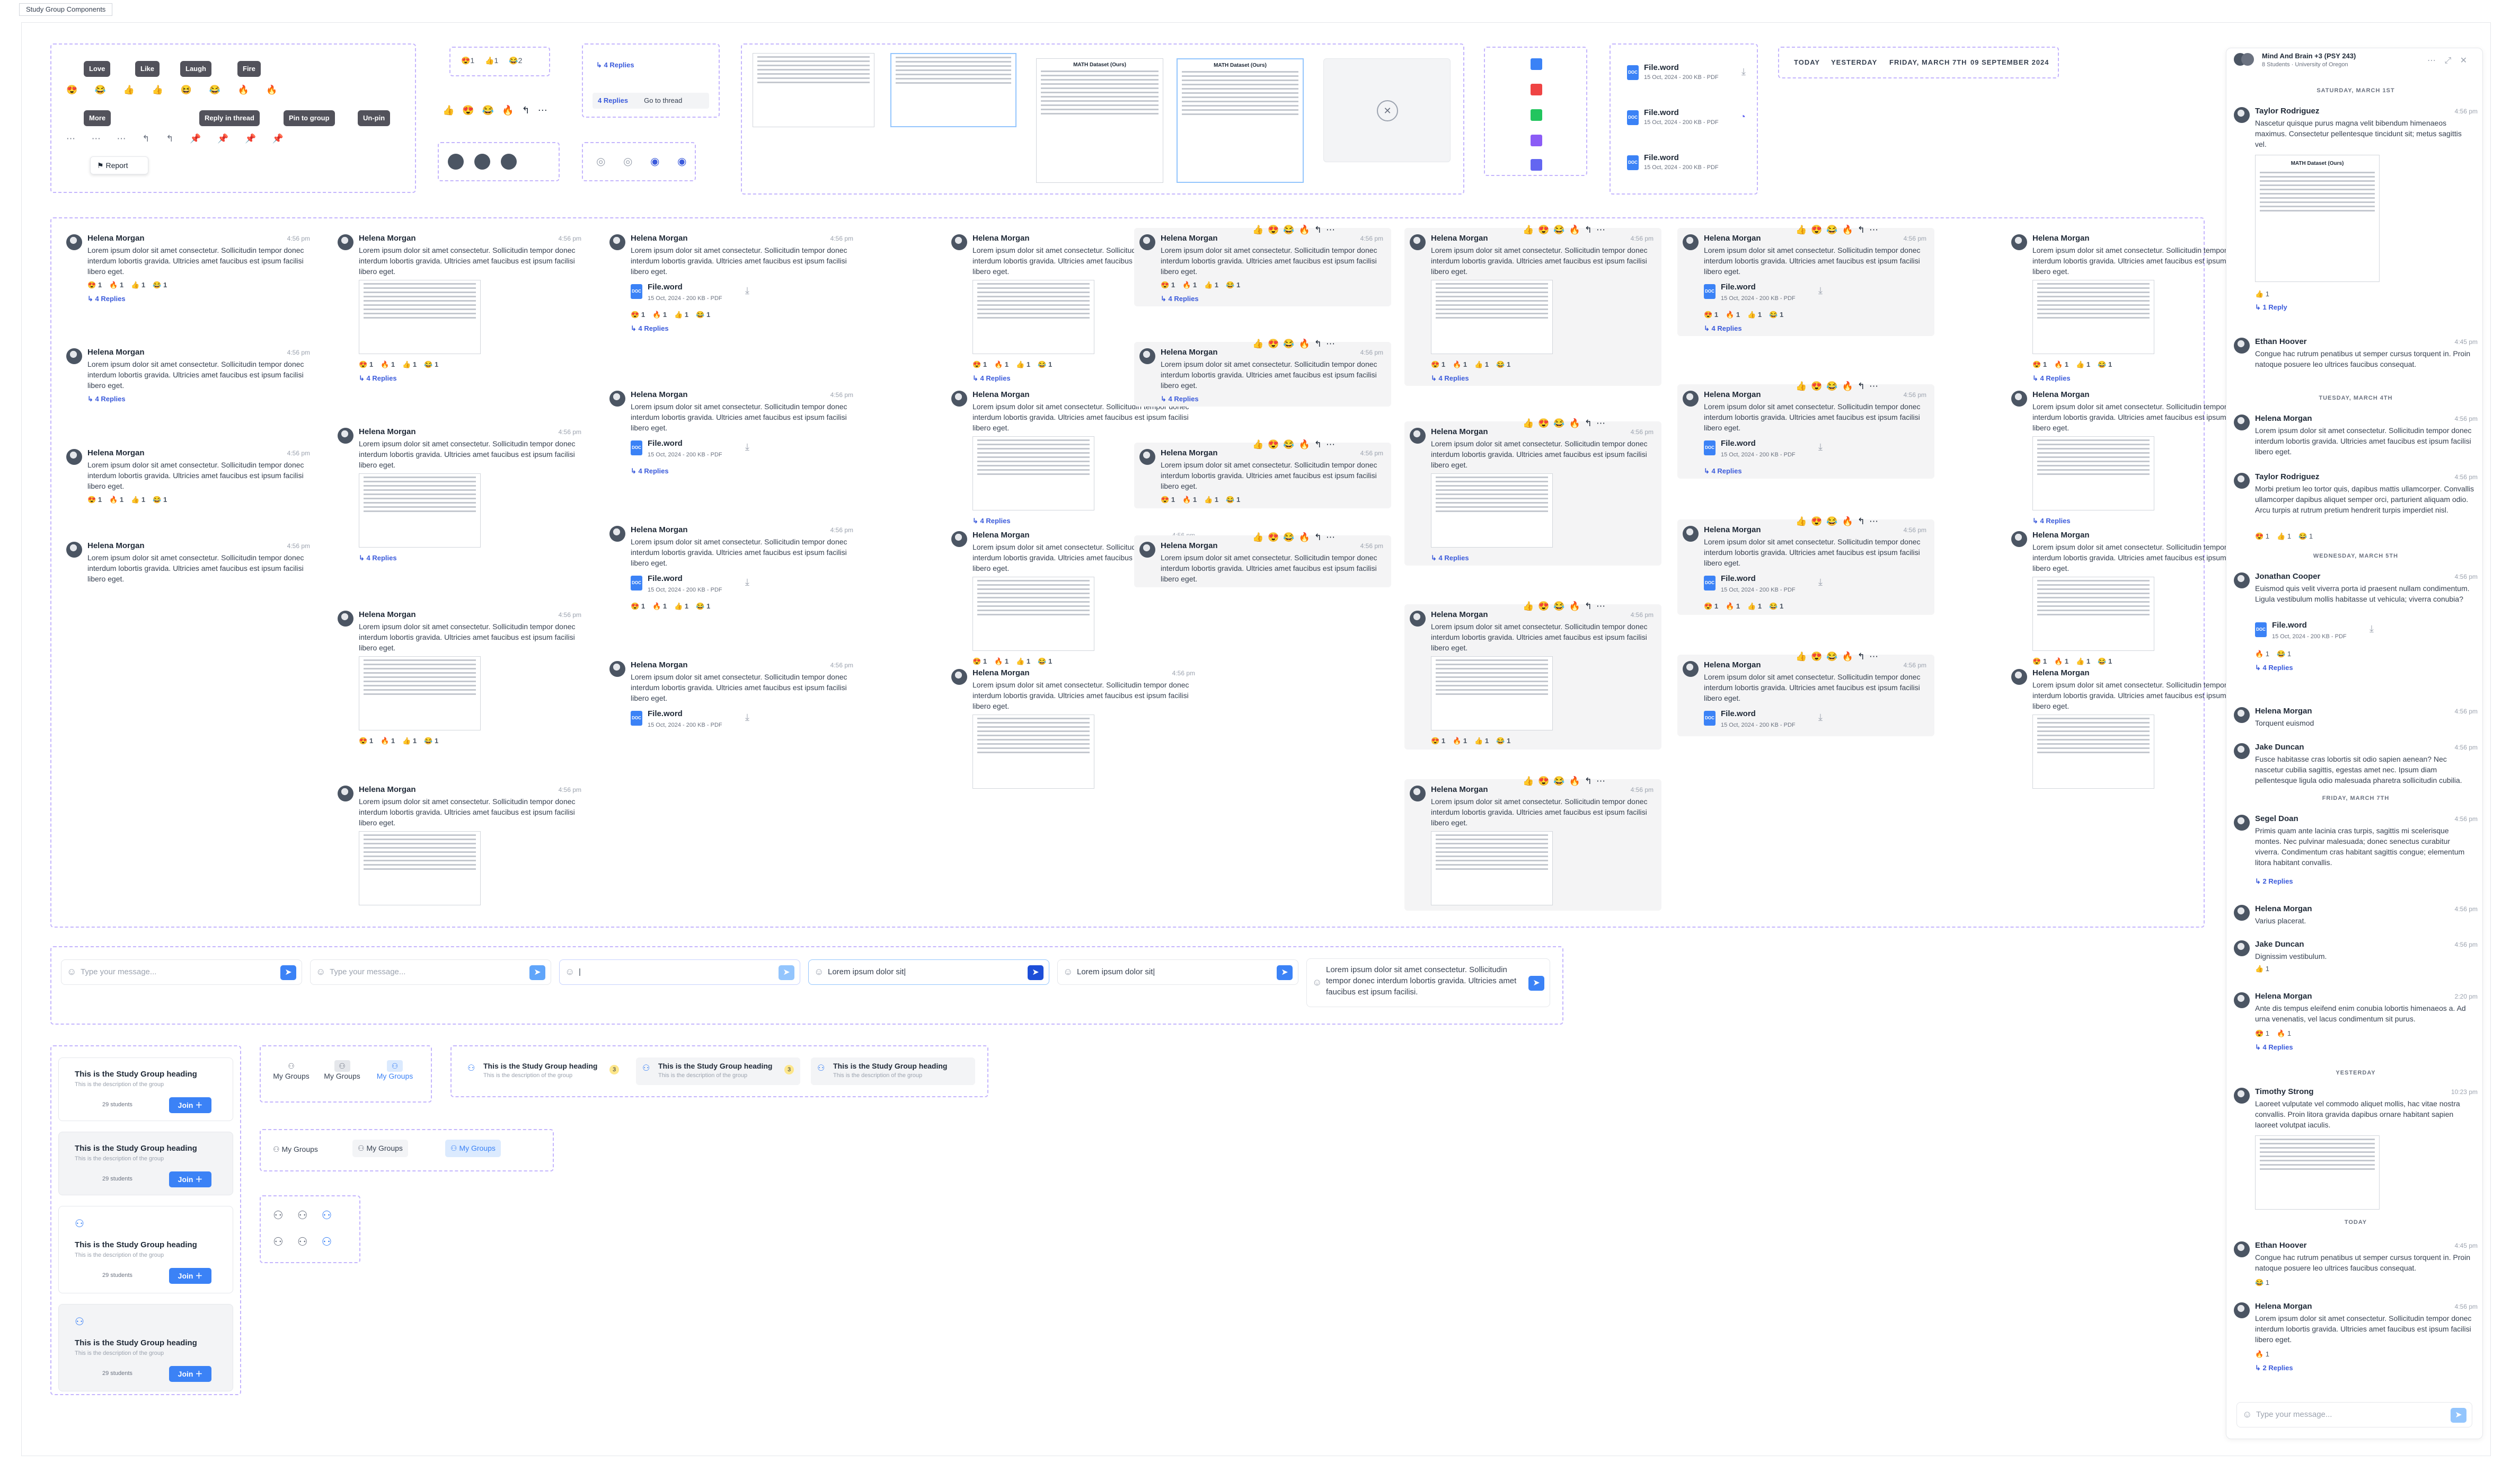 This screenshot has width=2520, height=1472. I want to click on message-input-focused: ☺ | ➤, so click(680, 972).